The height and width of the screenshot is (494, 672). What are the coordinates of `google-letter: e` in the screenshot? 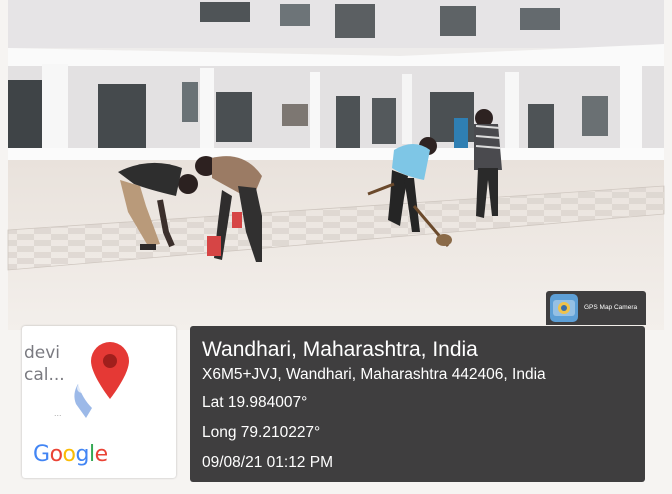 It's located at (101, 454).